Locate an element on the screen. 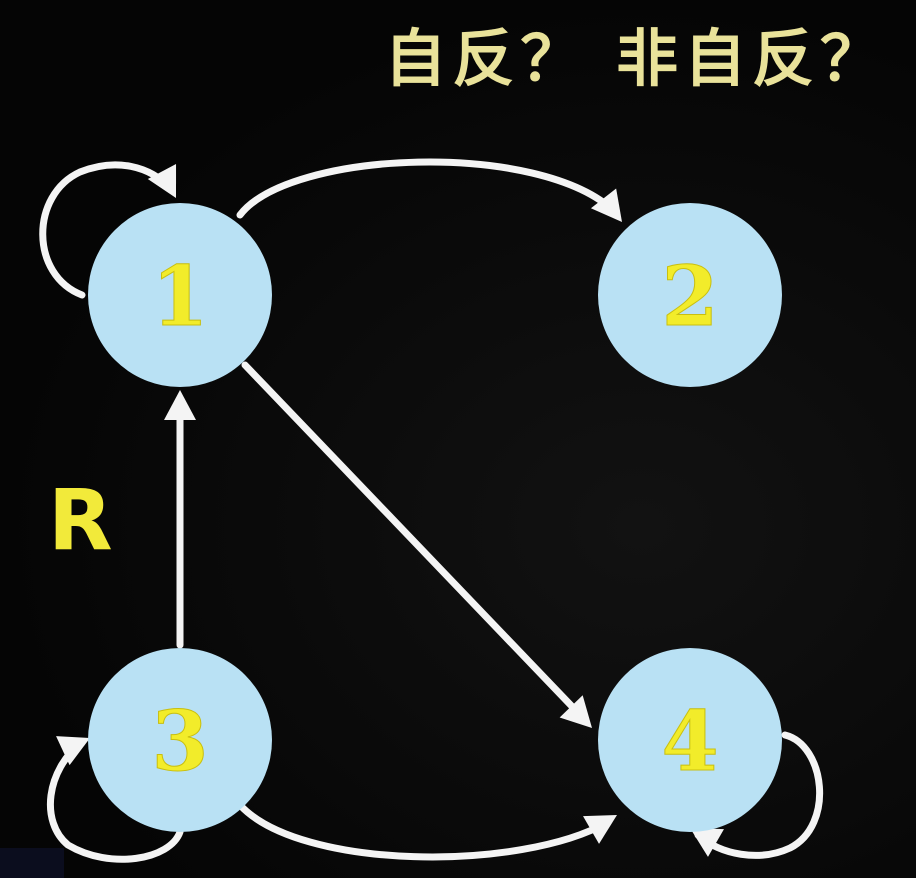 This screenshot has width=916, height=878. node-2-label: 2 is located at coordinates (689, 297).